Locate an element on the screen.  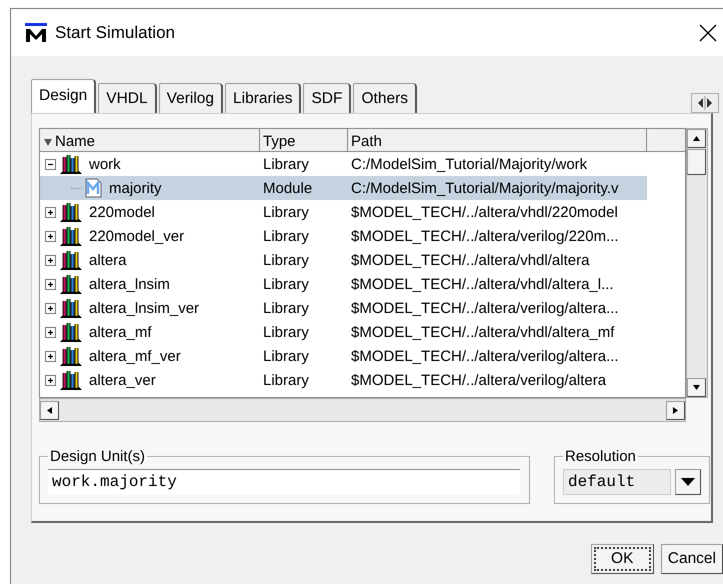
name-cell-text: altera_lnsim is located at coordinates (129, 284).